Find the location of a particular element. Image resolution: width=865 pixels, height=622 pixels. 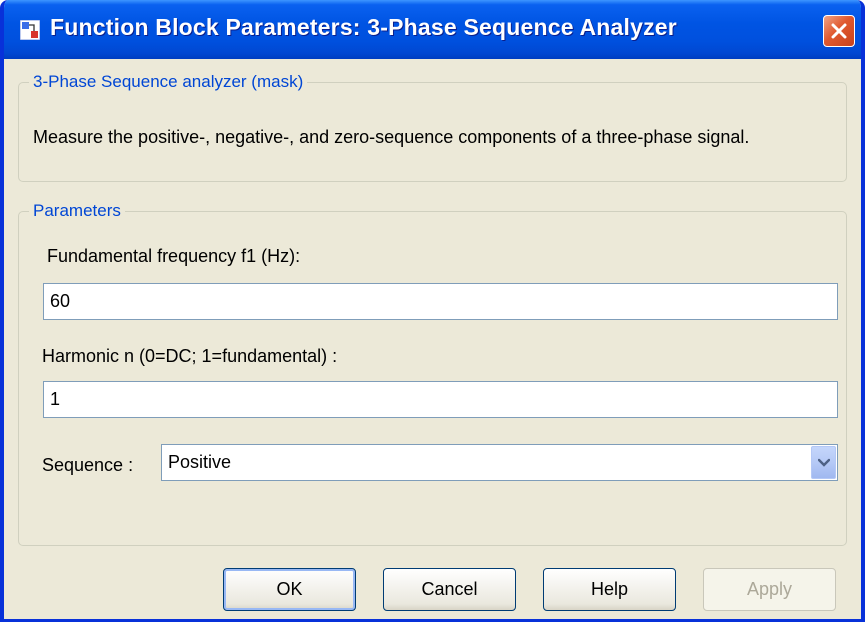

close-icon is located at coordinates (839, 31).